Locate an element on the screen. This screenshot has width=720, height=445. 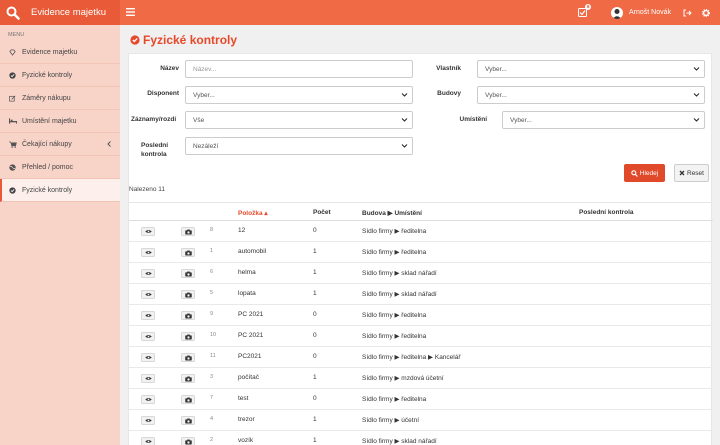
polozka-cell: trezor is located at coordinates (246, 419).